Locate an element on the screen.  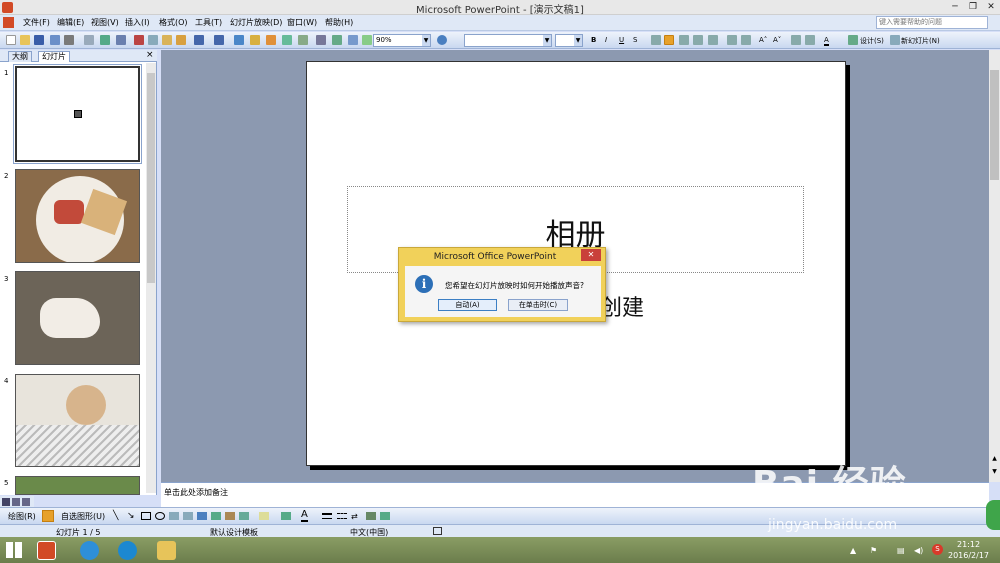
flag-icon: ⚑ is located at coordinates (873, 550).